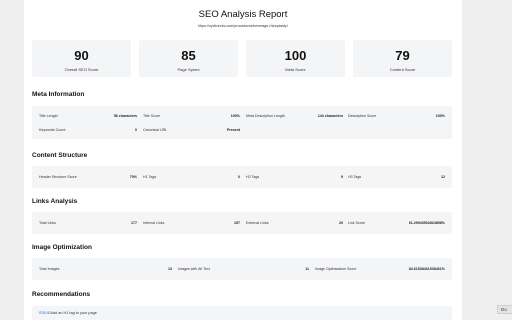 Image resolution: width=512 pixels, height=320 pixels. Describe the element at coordinates (330, 116) in the screenshot. I see `row-value: 144 characters` at that location.